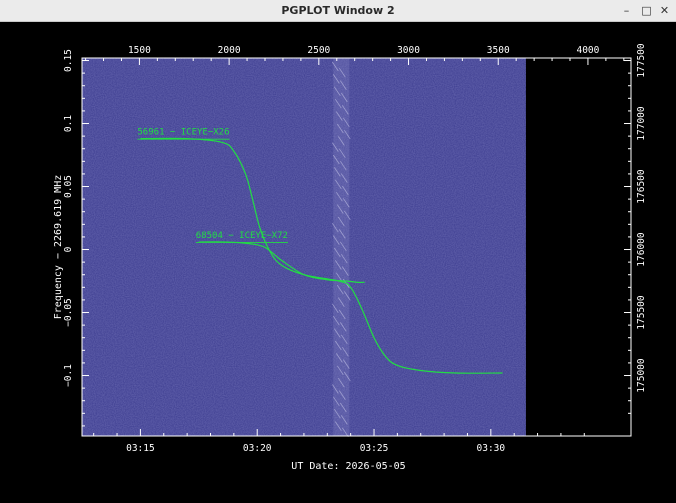 This screenshot has width=676, height=503. I want to click on minimize-button: –, so click(626, 10).